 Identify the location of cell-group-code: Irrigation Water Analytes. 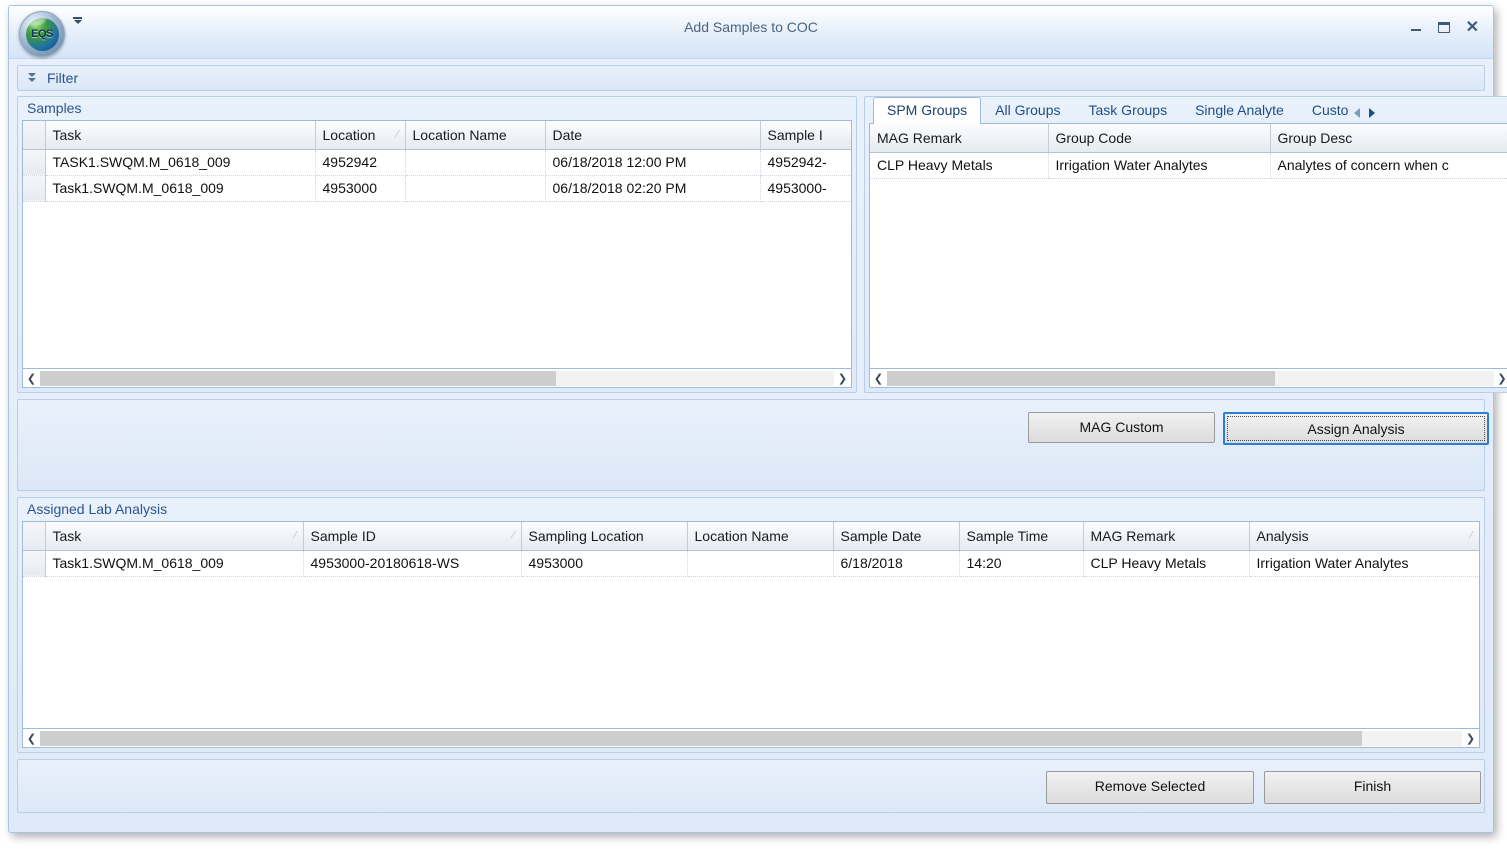
(1159, 165).